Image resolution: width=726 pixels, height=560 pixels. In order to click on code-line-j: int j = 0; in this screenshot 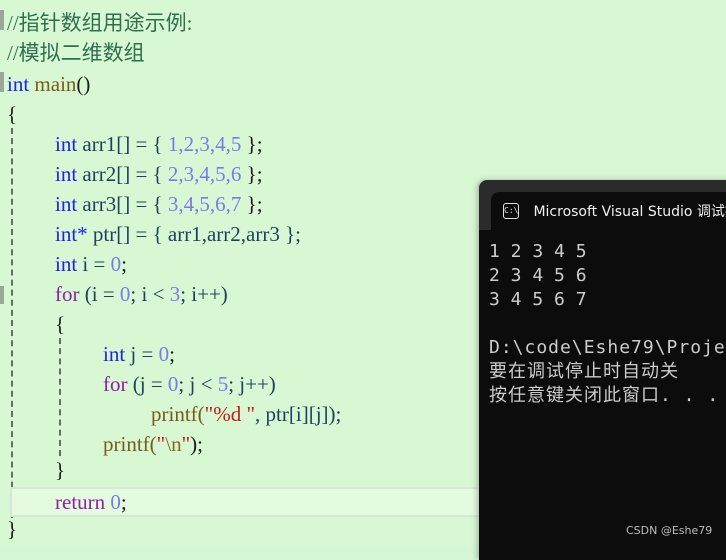, I will do `click(139, 354)`.